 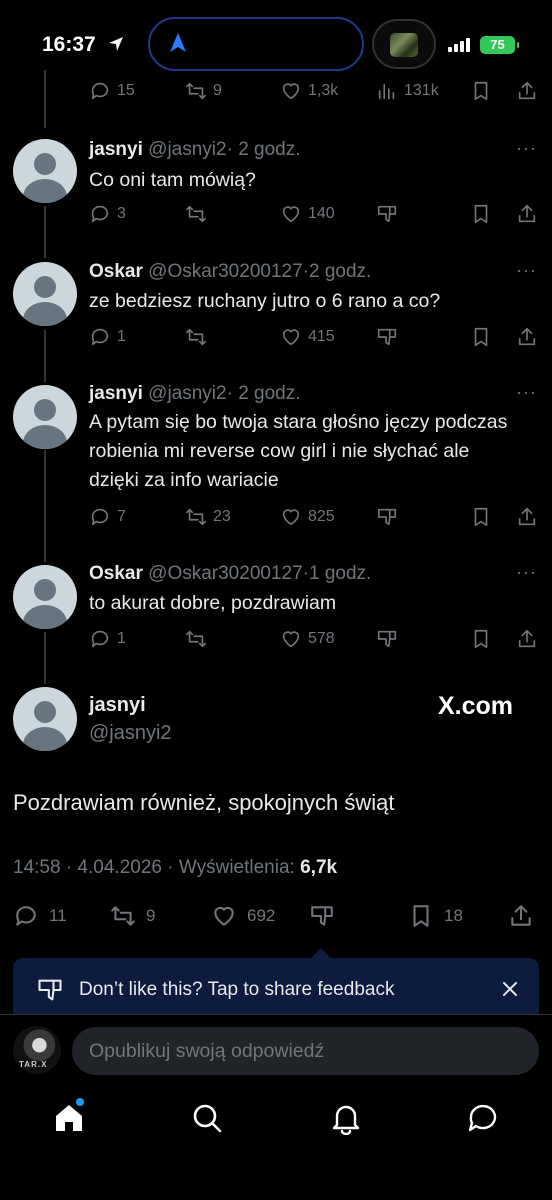 What do you see at coordinates (69, 1118) in the screenshot?
I see `home-icon` at bounding box center [69, 1118].